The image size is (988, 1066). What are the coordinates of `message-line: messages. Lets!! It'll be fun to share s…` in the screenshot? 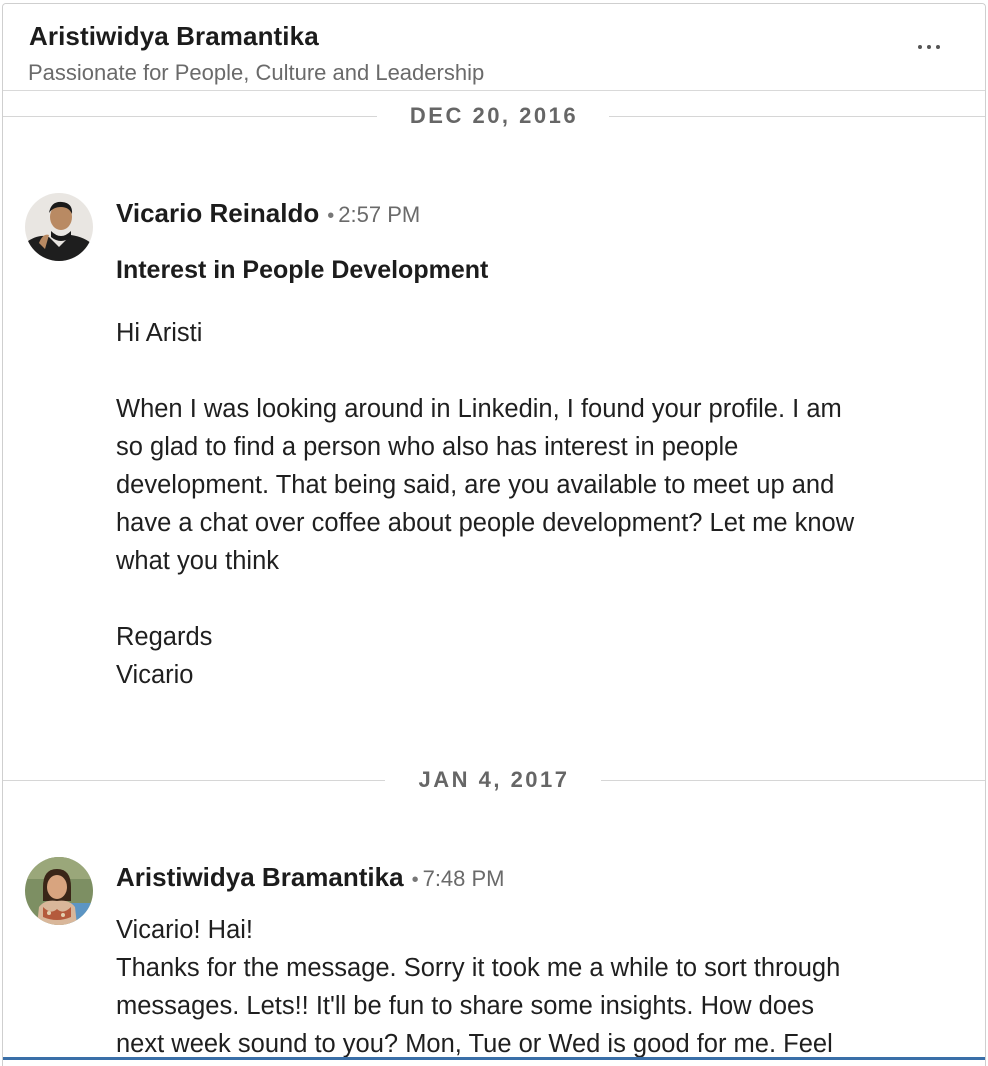 It's located at (465, 1006).